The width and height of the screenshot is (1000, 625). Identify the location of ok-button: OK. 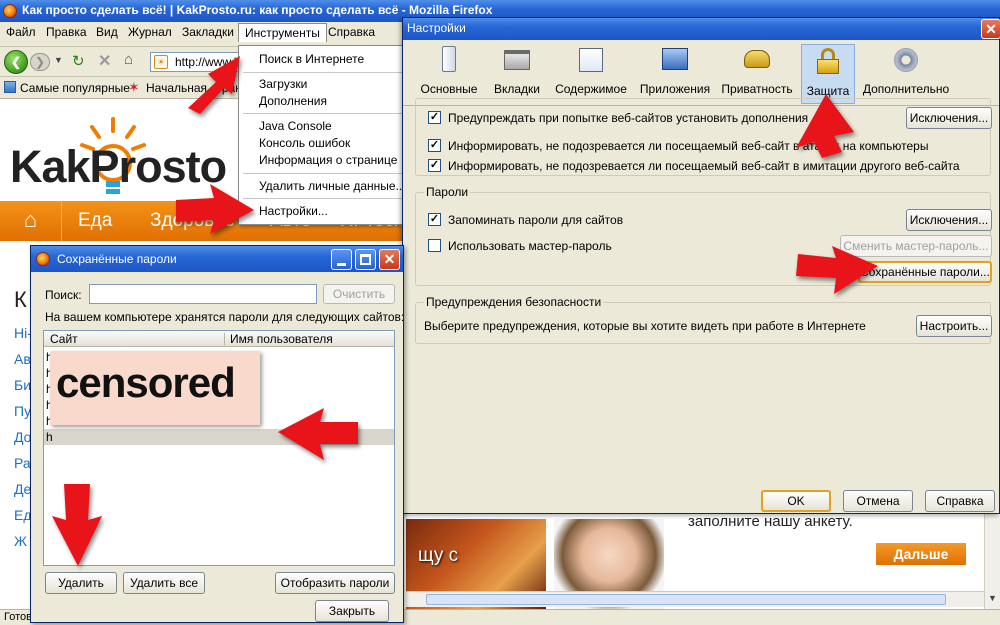
(796, 501).